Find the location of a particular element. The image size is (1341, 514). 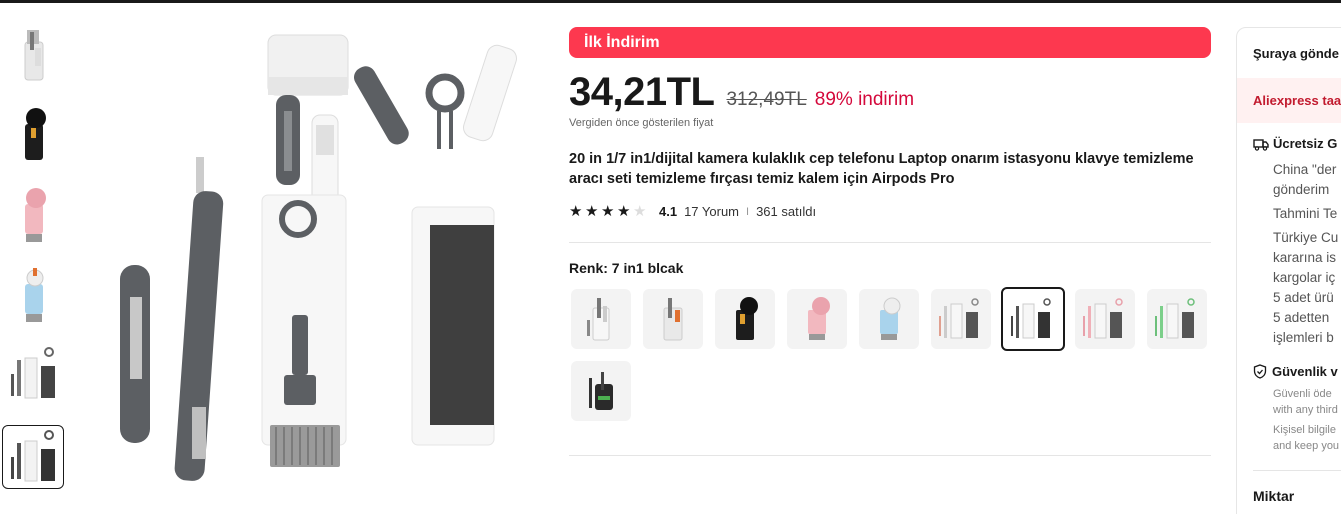

promo-bar: İlk İndirim is located at coordinates (890, 42).